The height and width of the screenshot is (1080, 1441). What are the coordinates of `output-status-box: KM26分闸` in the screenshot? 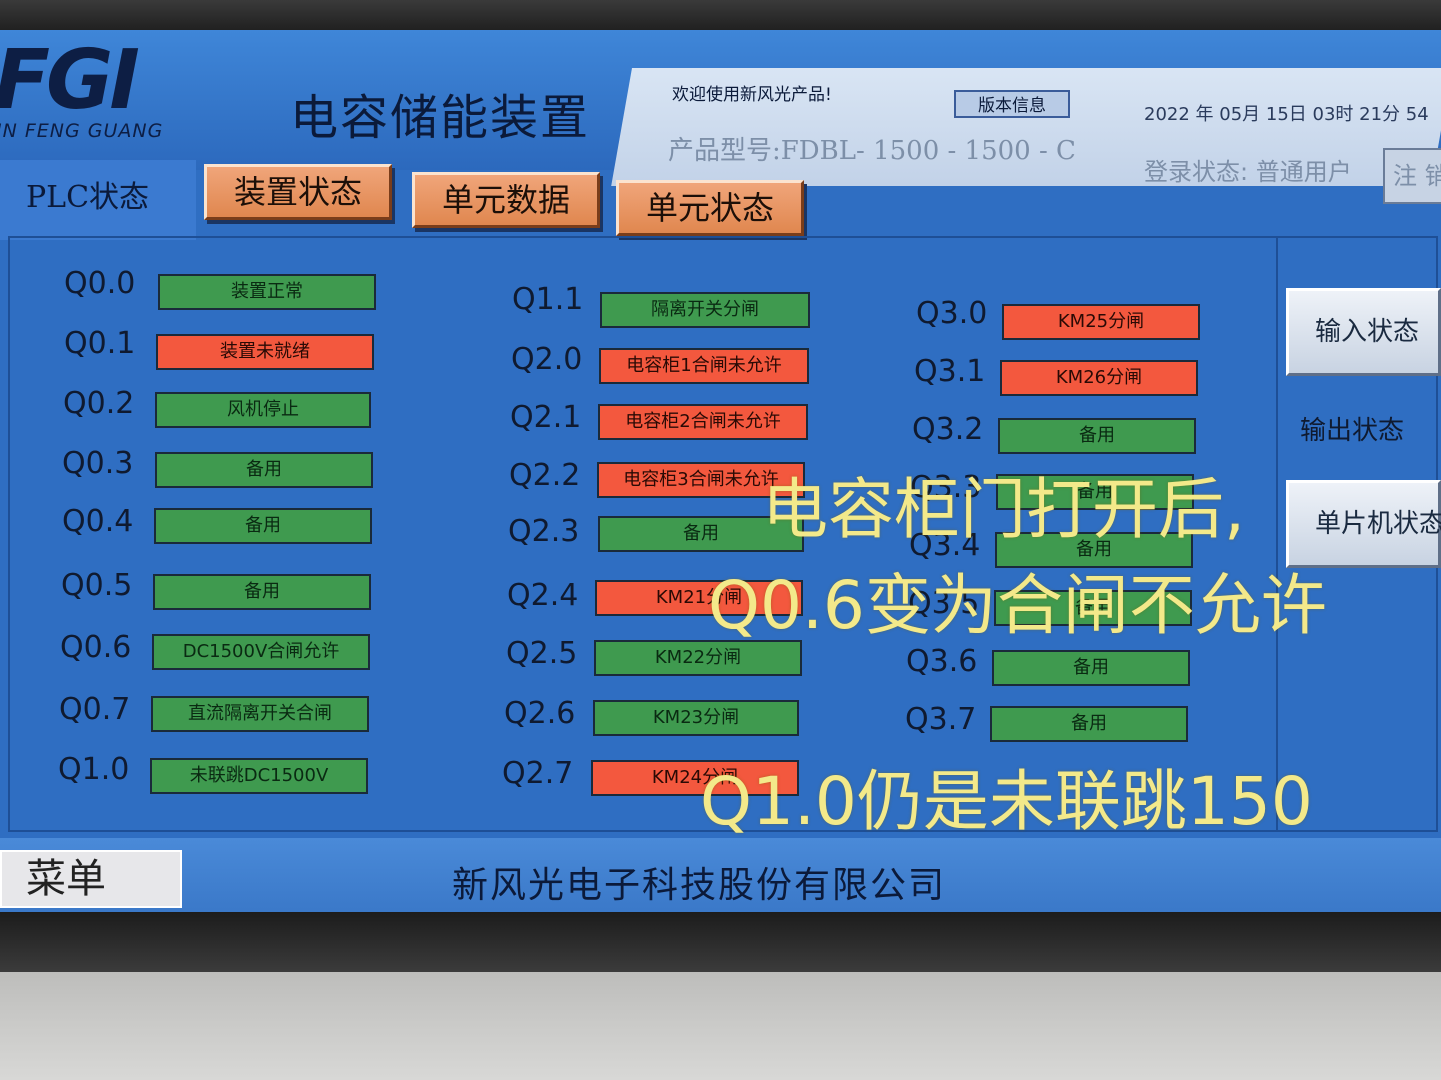 It's located at (1099, 378).